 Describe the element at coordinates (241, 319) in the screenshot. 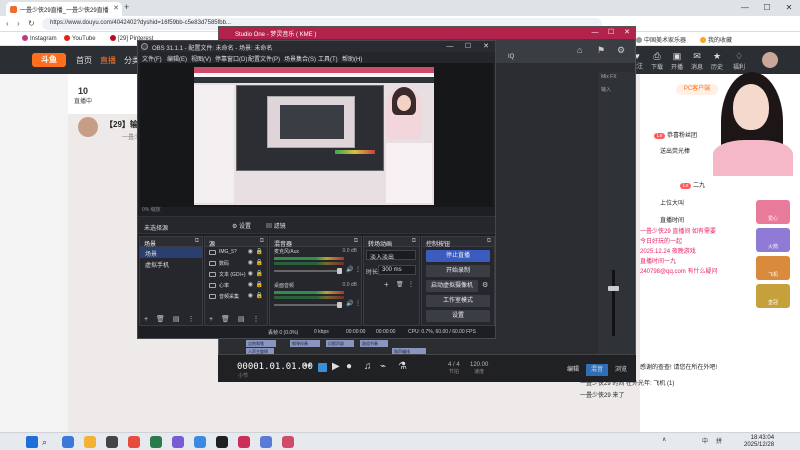

I see `source-properties-button: ▤` at that location.